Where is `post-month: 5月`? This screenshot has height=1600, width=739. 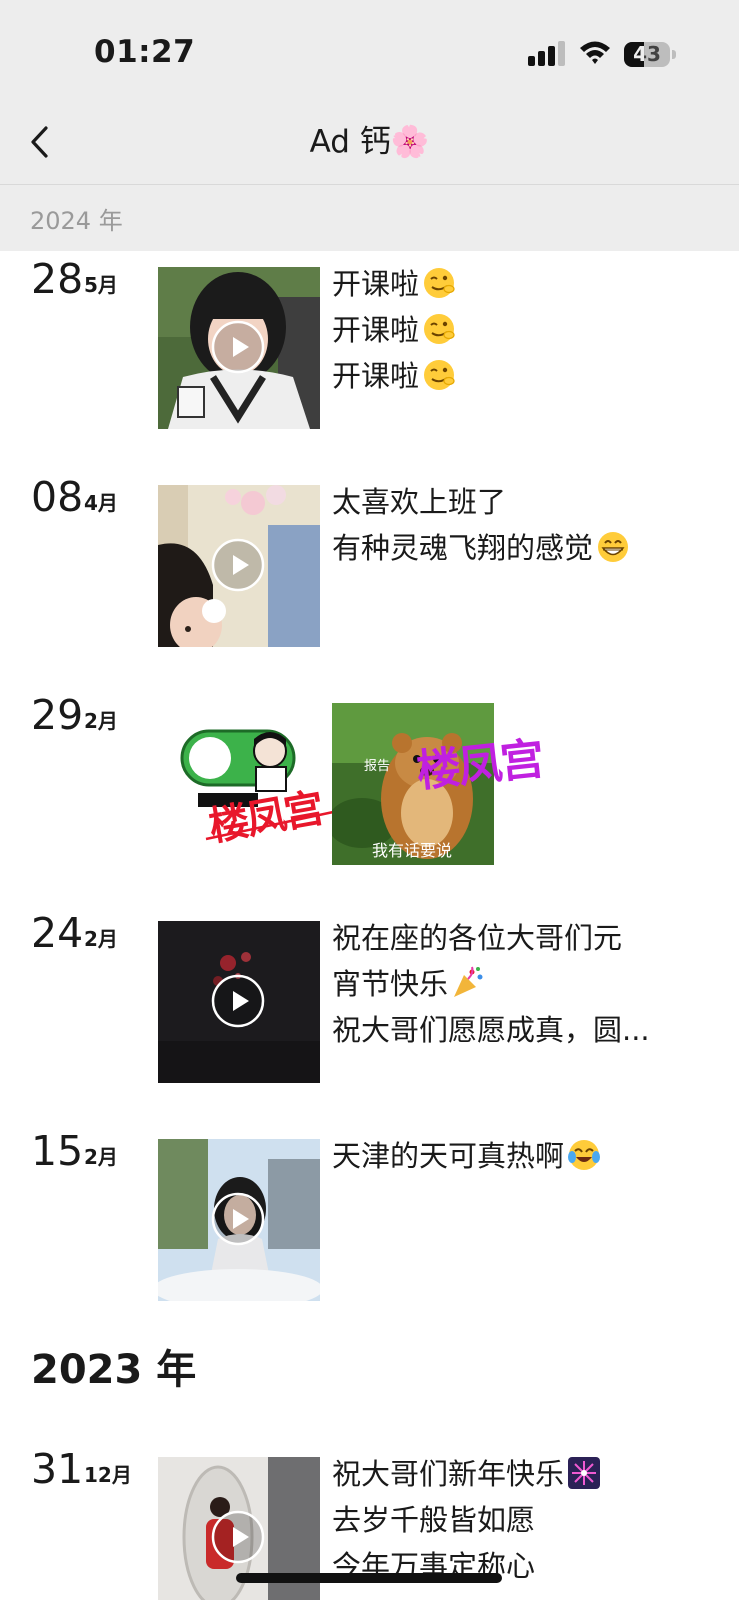
post-month: 5月 is located at coordinates (101, 285).